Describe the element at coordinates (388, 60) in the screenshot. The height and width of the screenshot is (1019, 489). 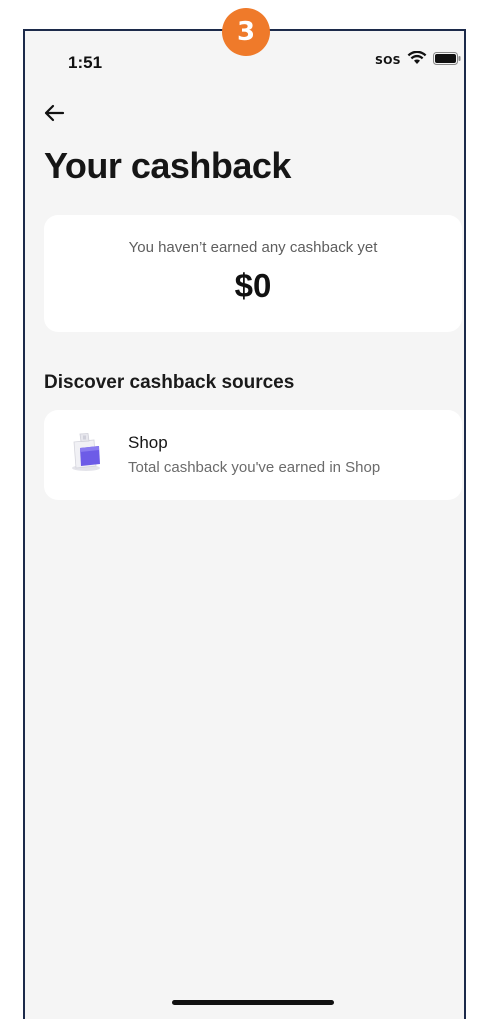
I see `sos-indicator: SOS` at that location.